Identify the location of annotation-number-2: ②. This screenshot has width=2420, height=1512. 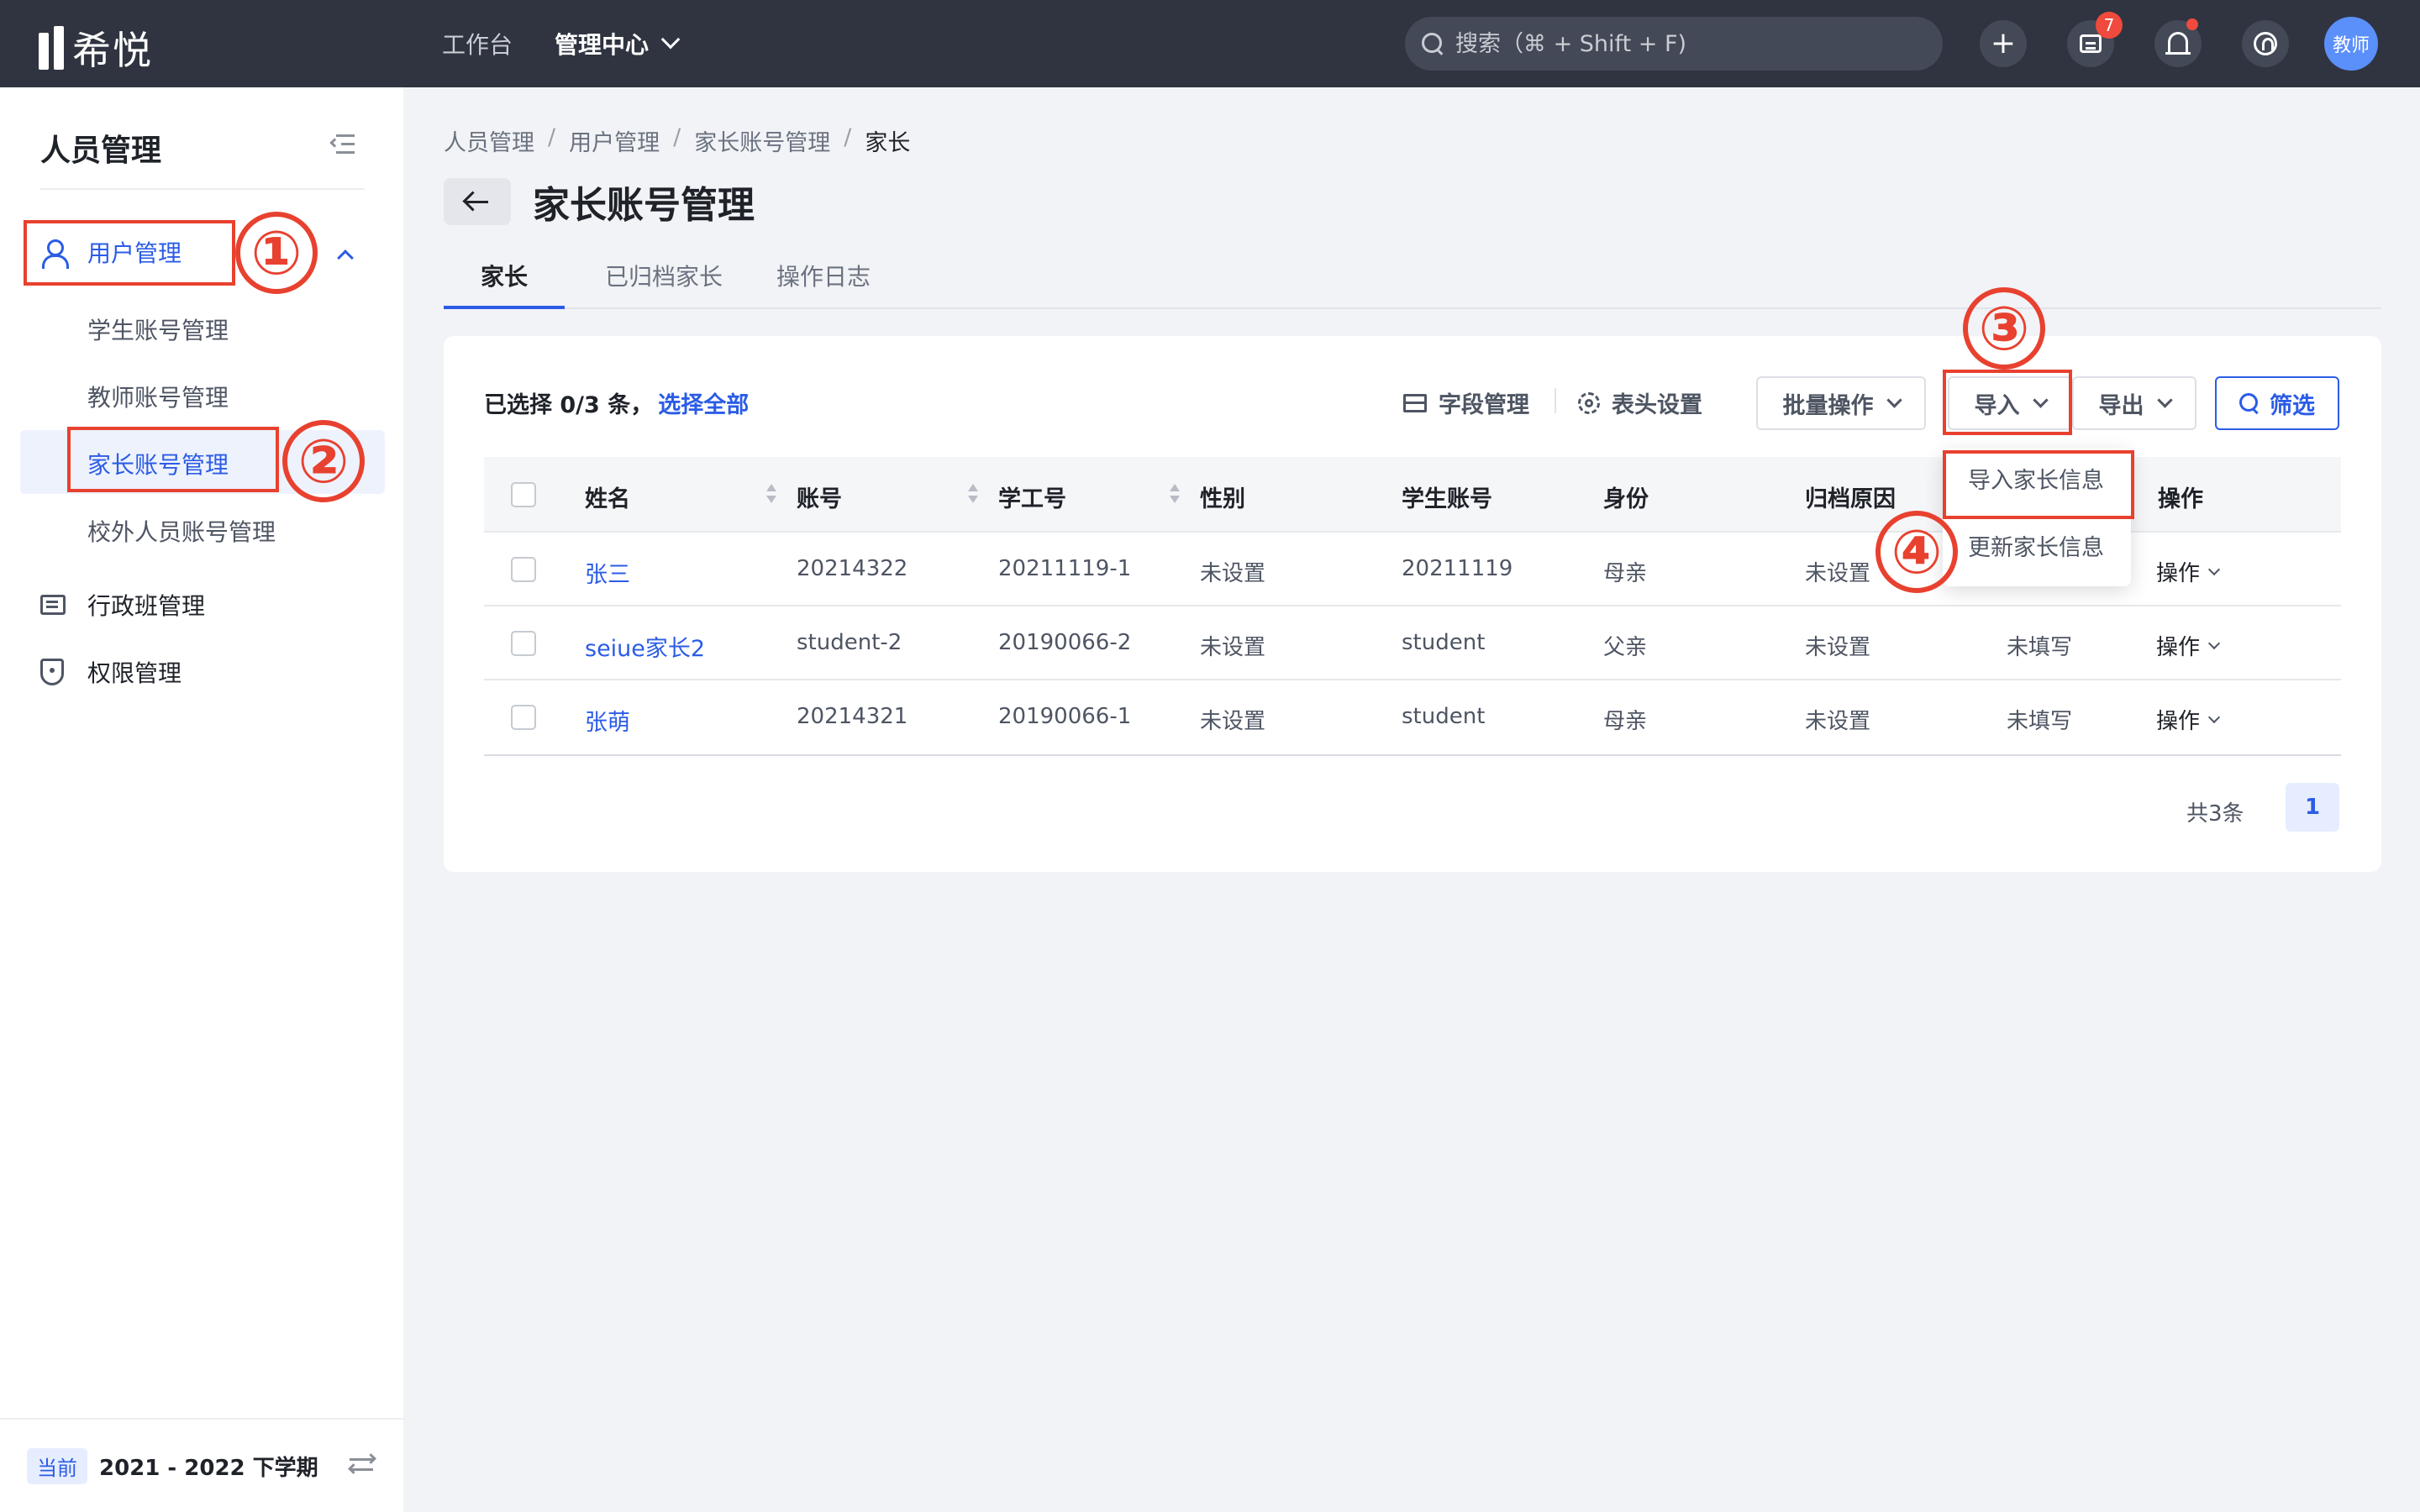
(323, 461).